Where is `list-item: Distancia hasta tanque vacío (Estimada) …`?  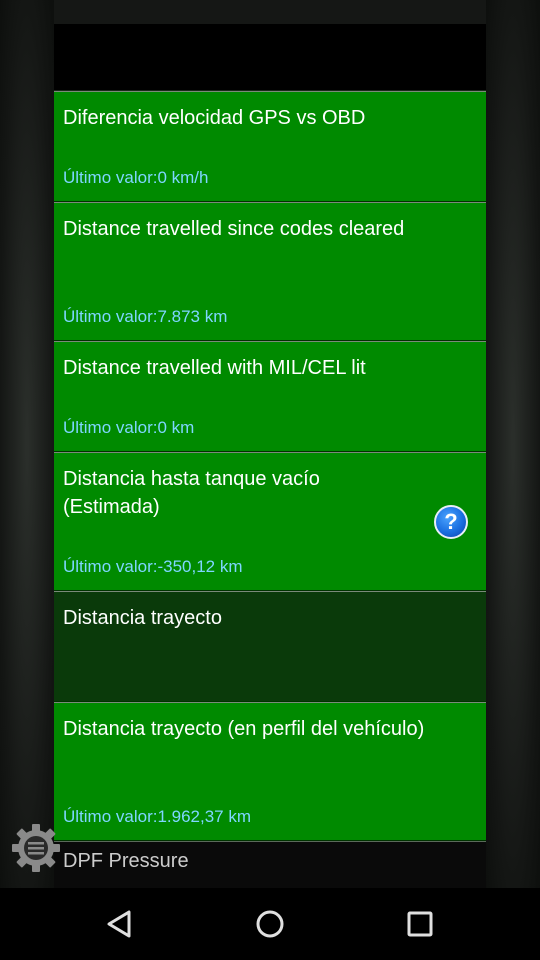 list-item: Distancia hasta tanque vacío (Estimada) … is located at coordinates (270, 521).